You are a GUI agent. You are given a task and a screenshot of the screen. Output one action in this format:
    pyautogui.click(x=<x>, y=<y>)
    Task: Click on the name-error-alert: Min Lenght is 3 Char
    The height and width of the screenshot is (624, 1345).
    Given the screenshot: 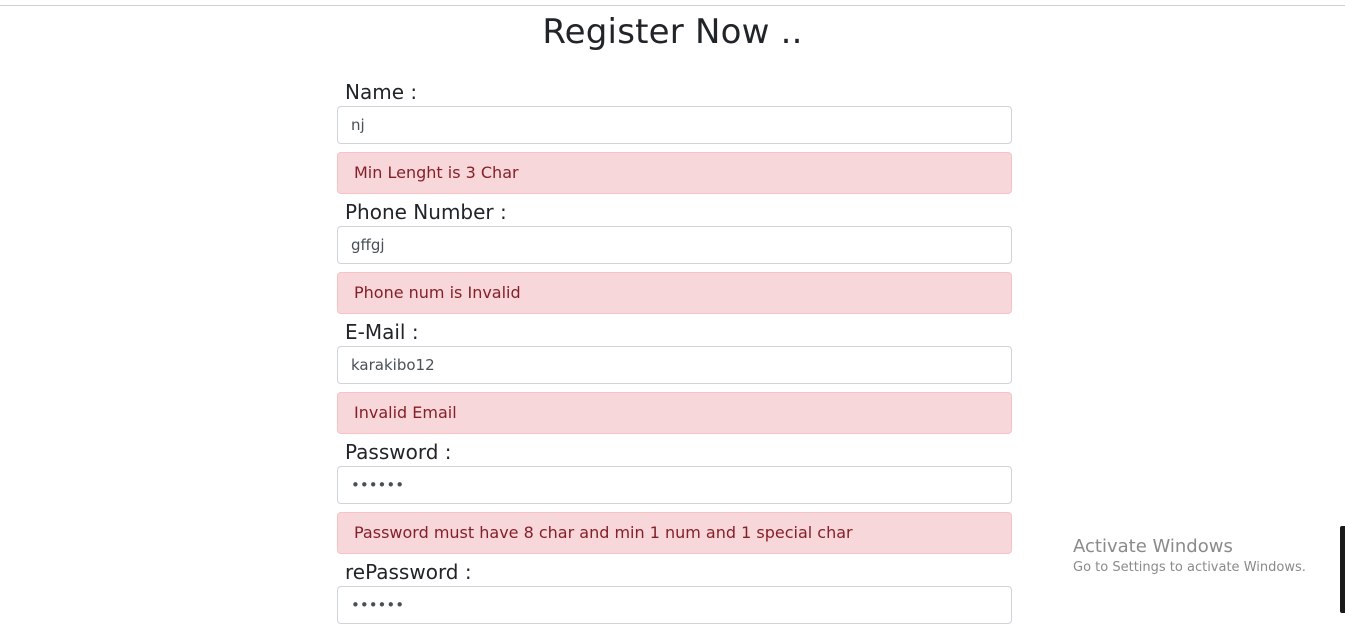 What is the action you would take?
    pyautogui.click(x=674, y=173)
    